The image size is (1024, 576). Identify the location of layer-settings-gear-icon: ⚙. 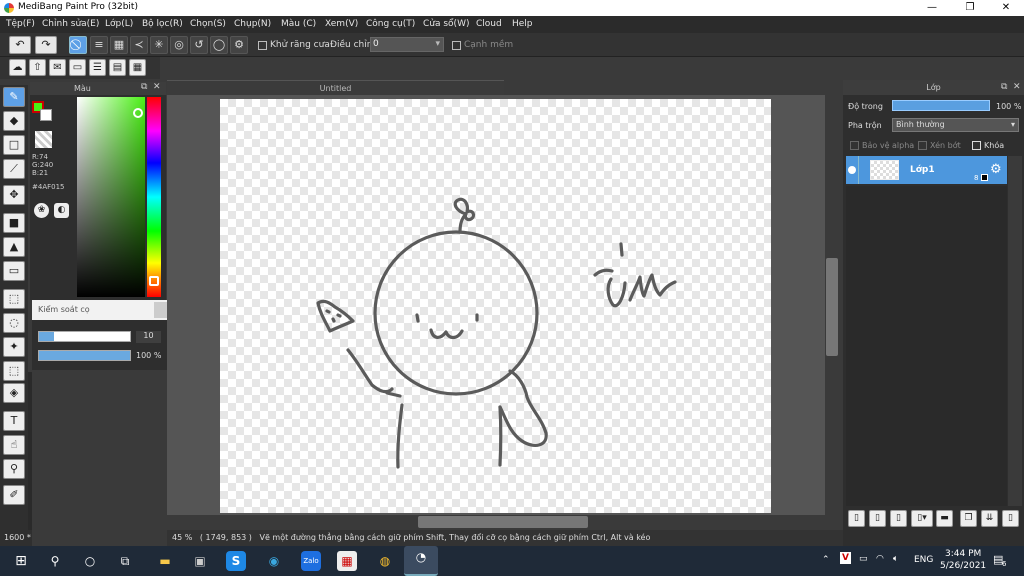
(996, 169).